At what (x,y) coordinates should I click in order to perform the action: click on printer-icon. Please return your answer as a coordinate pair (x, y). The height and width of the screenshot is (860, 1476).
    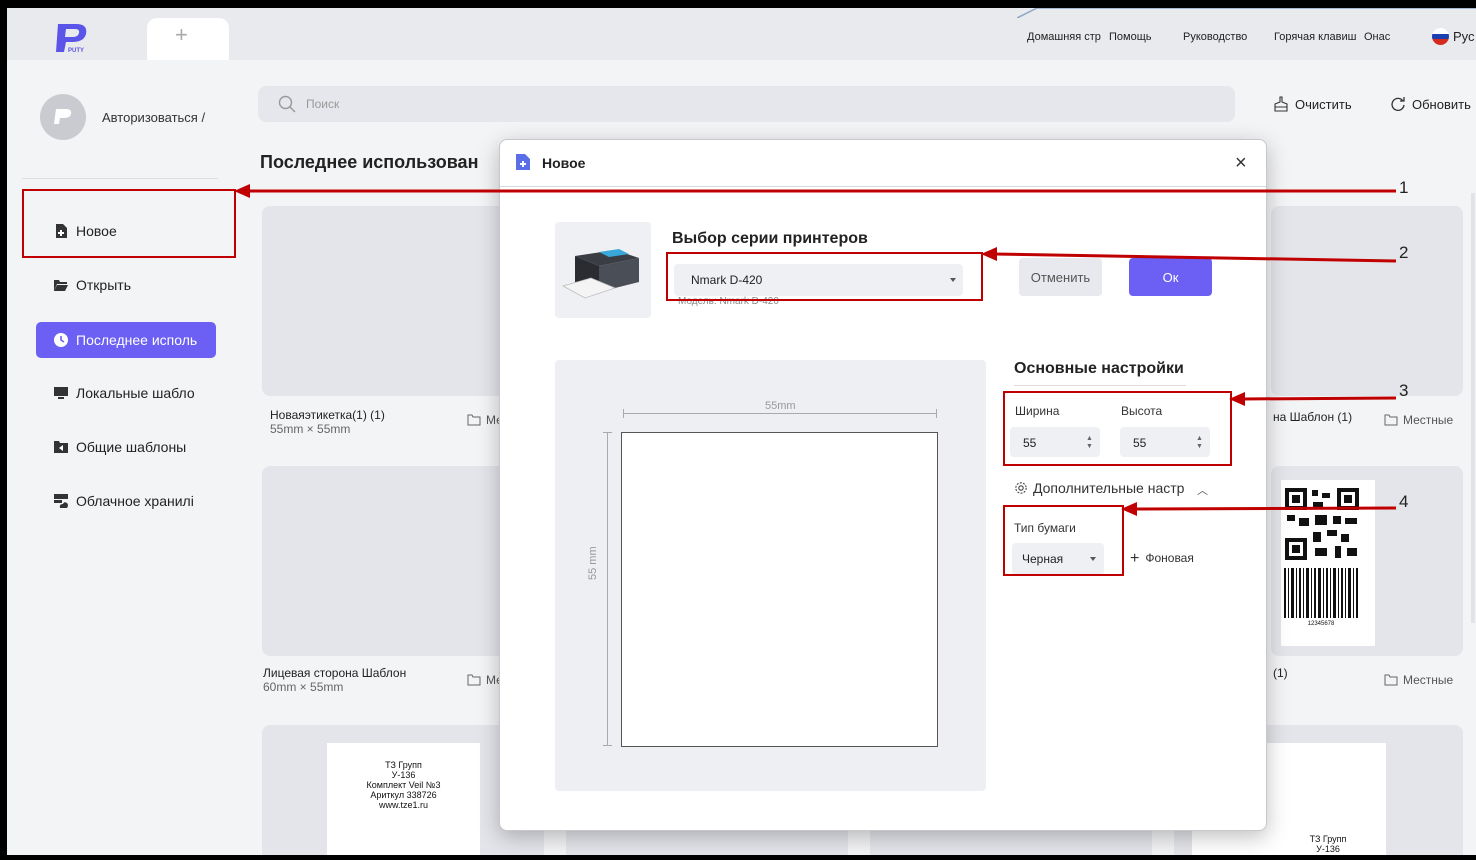
    Looking at the image, I should click on (600, 274).